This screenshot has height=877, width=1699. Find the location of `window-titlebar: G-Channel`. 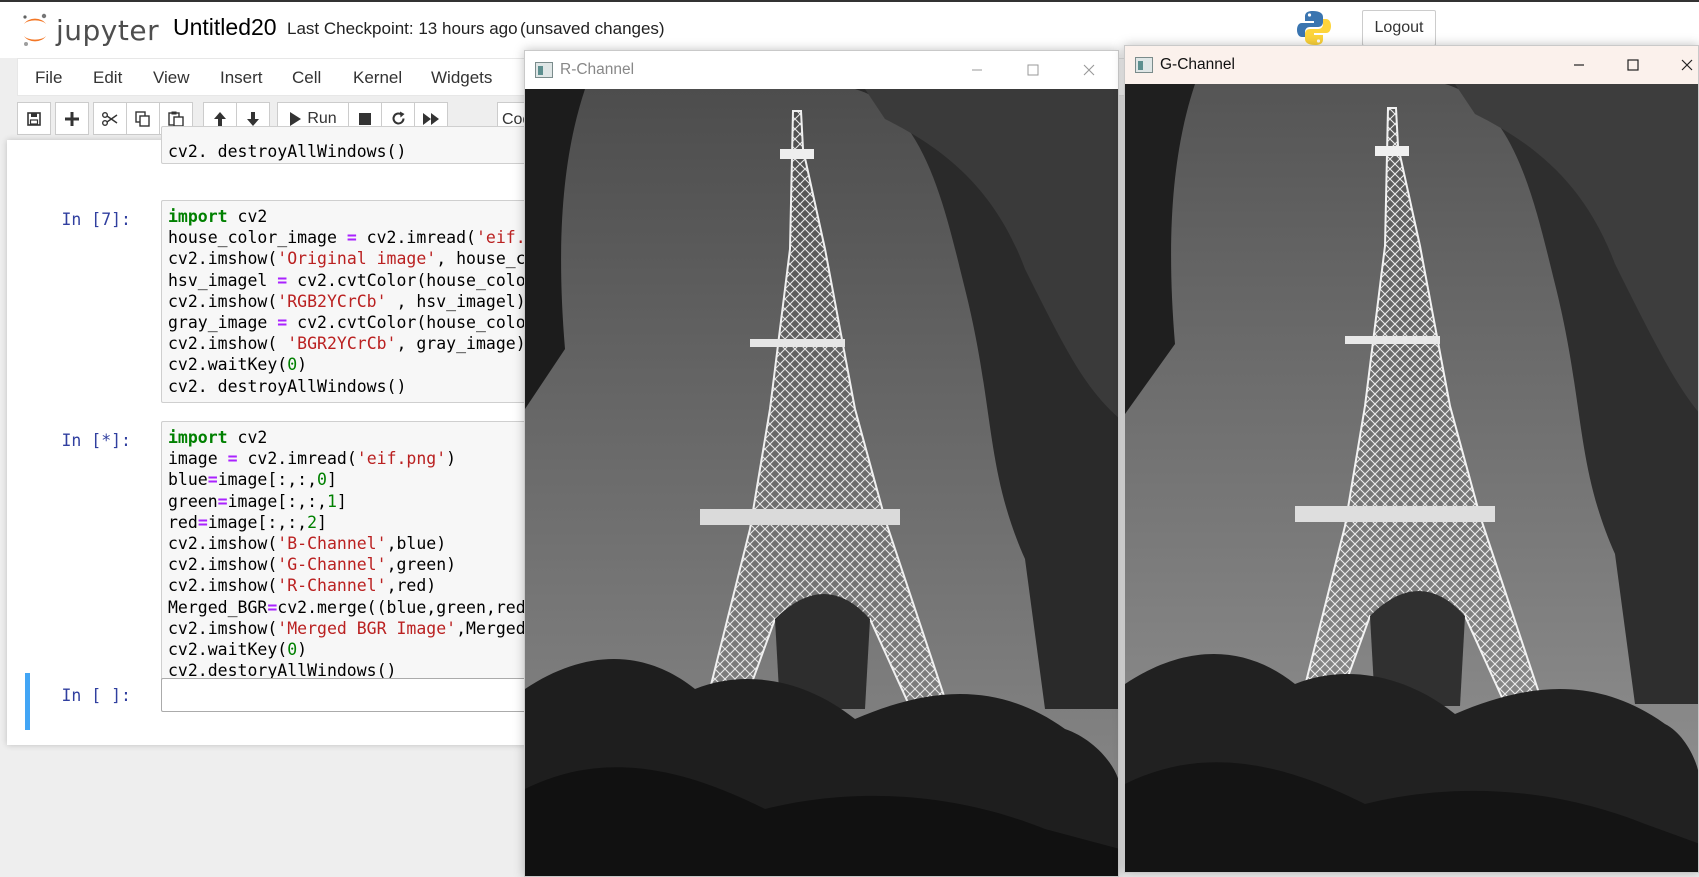

window-titlebar: G-Channel is located at coordinates (1411, 65).